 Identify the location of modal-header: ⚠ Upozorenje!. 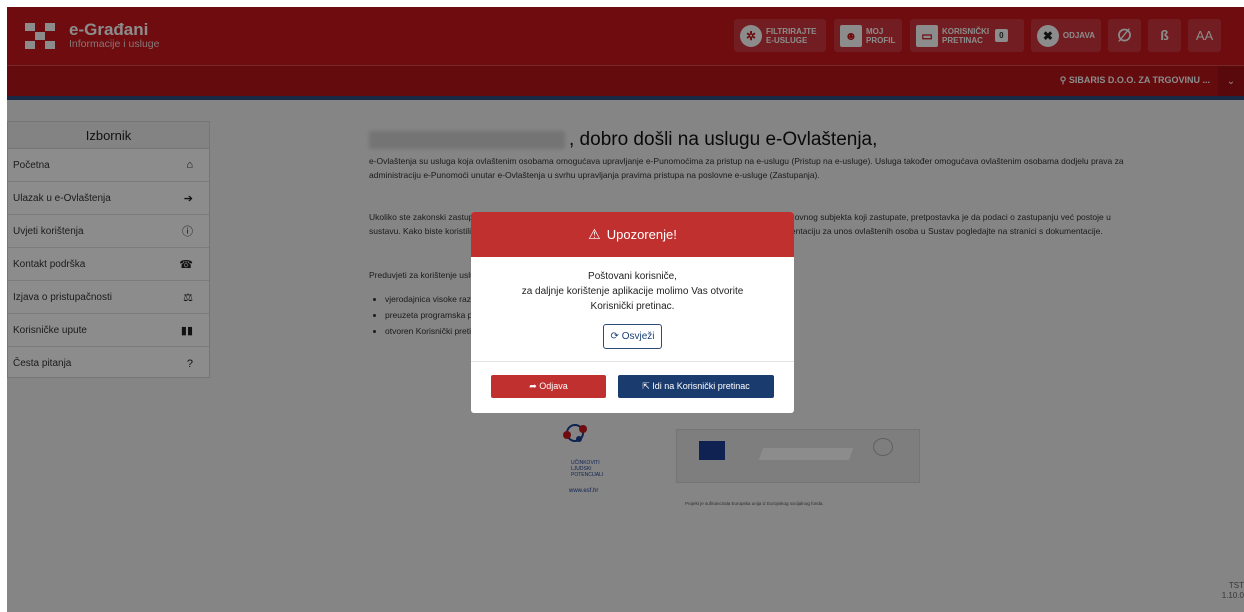
(632, 234).